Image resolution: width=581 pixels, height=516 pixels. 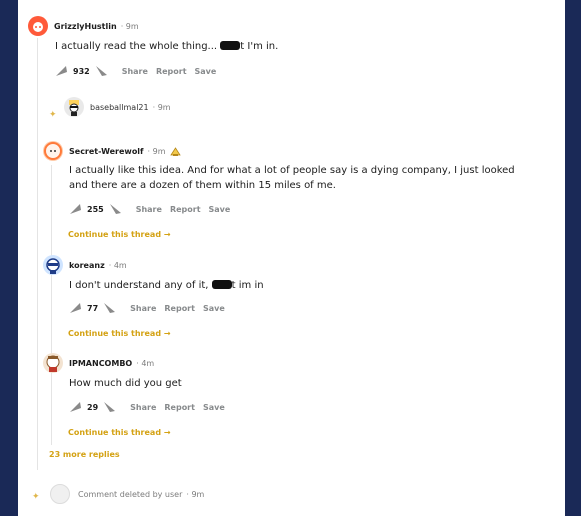 What do you see at coordinates (130, 494) in the screenshot?
I see `deleted-comment: Comment deleted by user` at bounding box center [130, 494].